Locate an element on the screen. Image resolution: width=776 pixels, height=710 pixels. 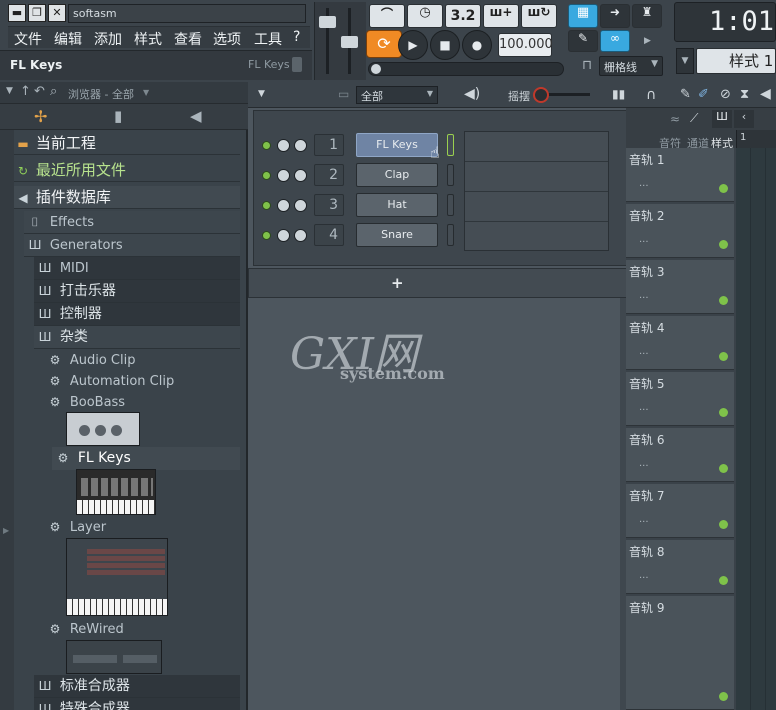
search-icon: ⌕ is located at coordinates (53, 91).